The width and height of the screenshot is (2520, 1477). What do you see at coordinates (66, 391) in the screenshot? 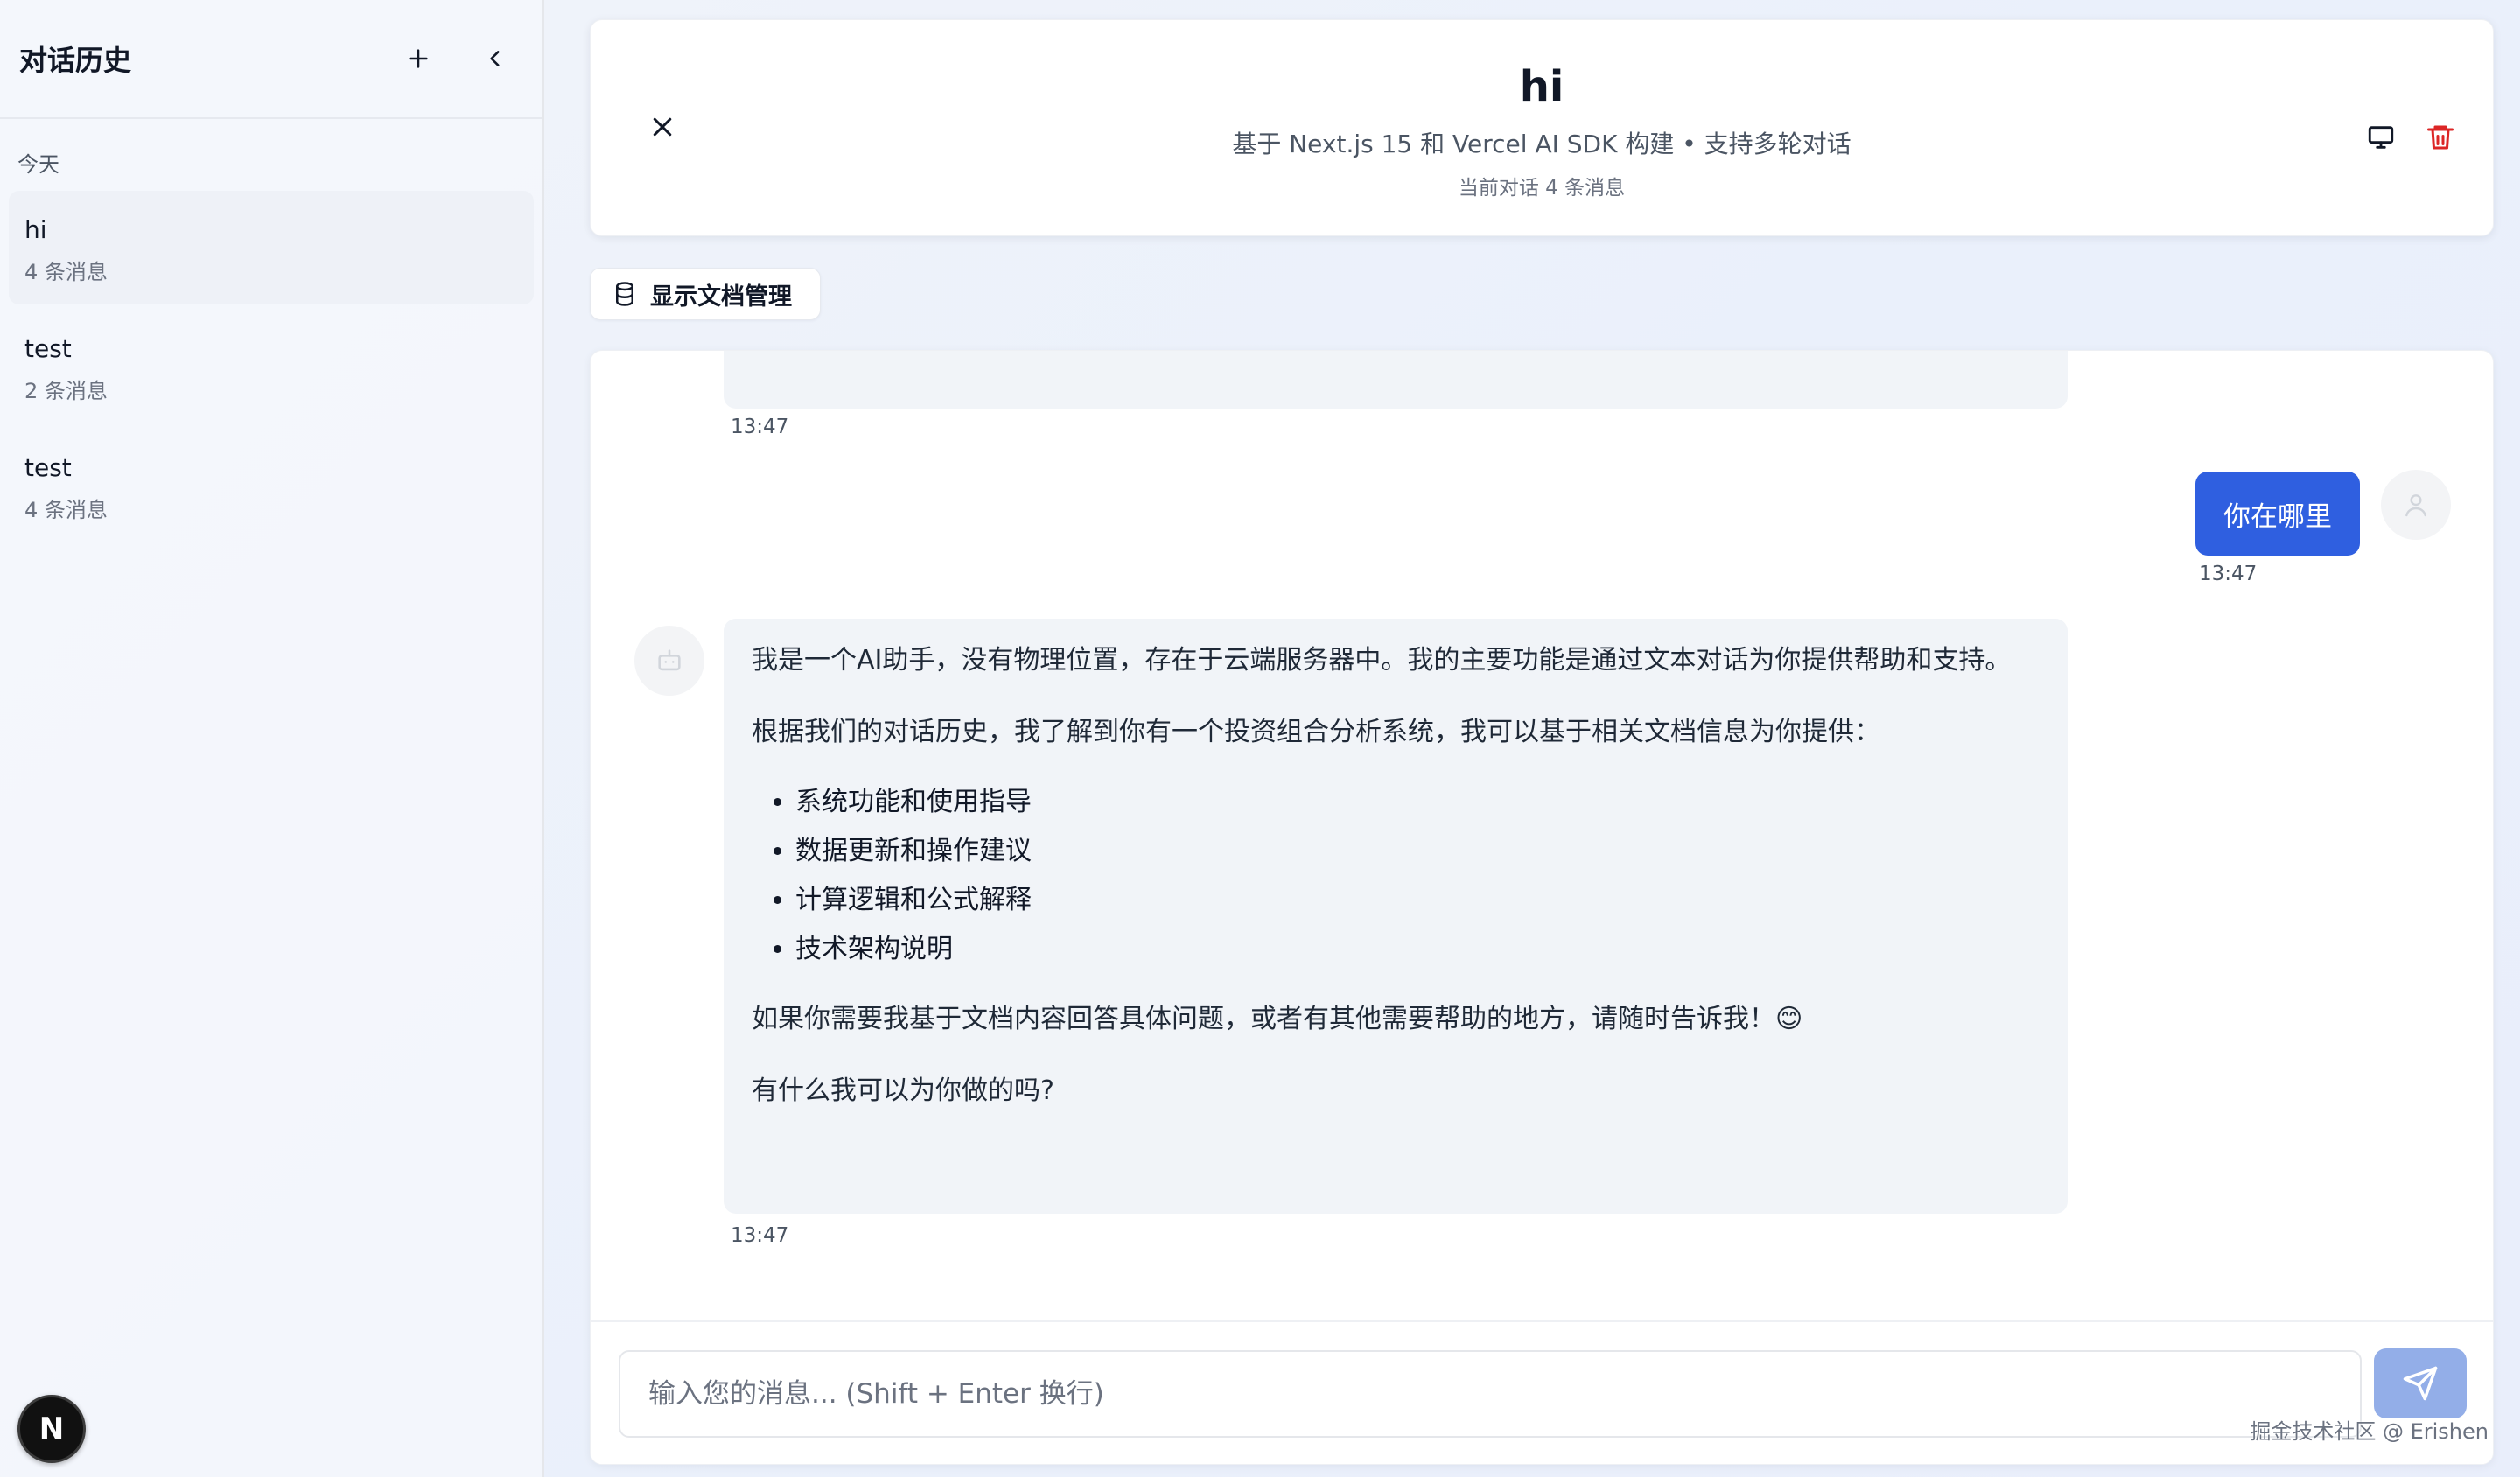
I see `conversation-meta: 2 条消息` at bounding box center [66, 391].